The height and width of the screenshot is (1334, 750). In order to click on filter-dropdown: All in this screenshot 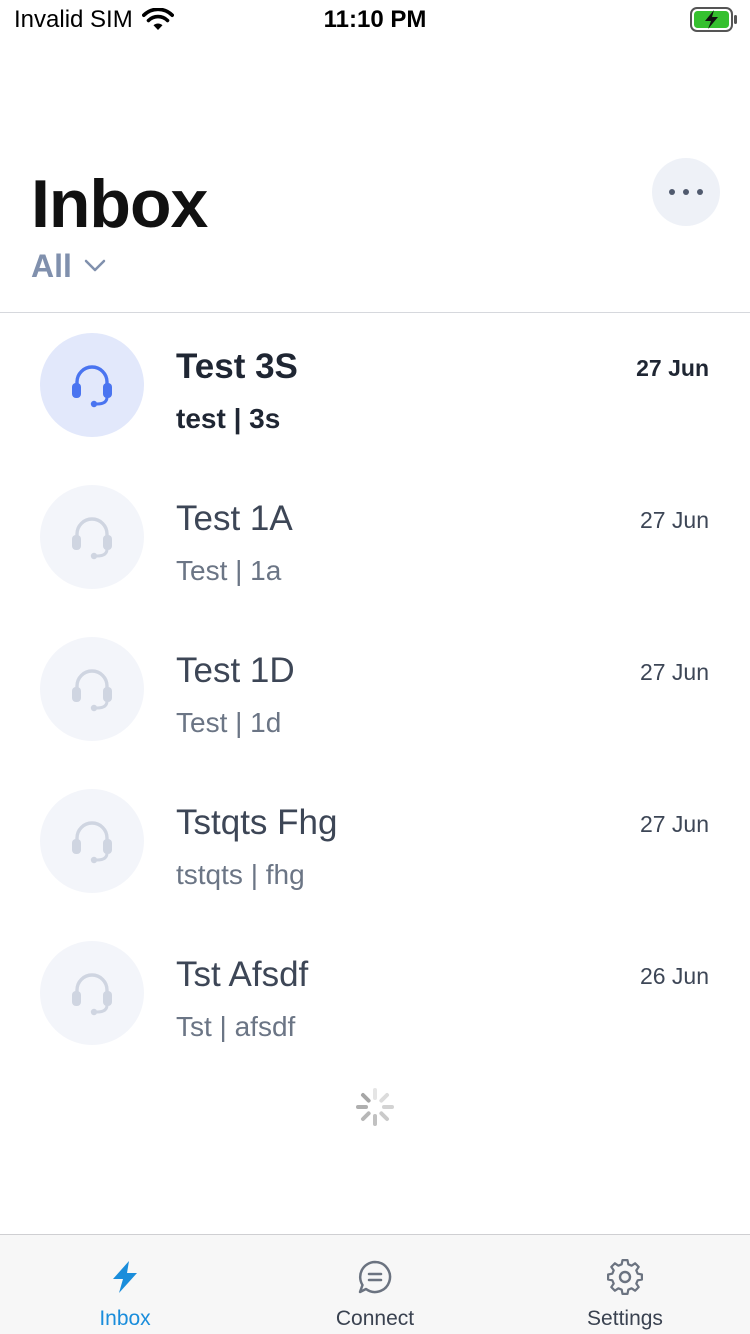, I will do `click(68, 266)`.